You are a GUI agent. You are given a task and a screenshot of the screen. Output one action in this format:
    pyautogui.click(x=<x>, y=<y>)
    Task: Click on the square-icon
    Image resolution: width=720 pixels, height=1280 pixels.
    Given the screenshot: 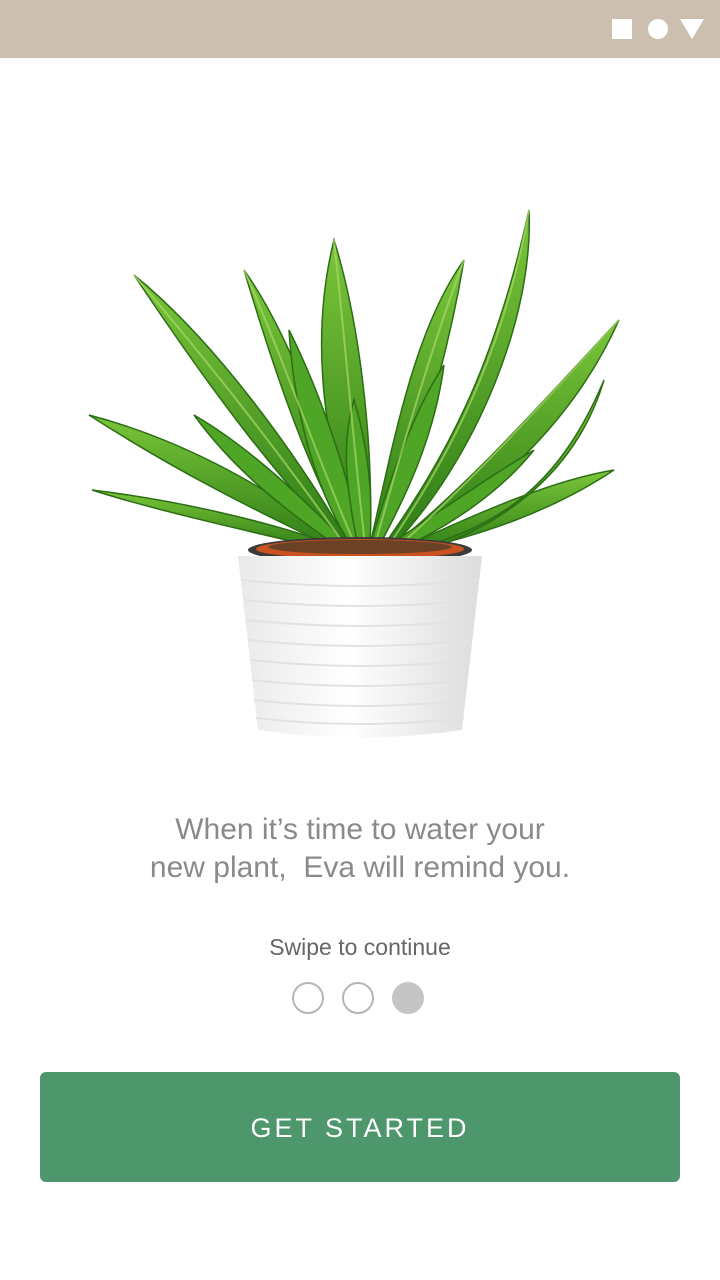 What is the action you would take?
    pyautogui.click(x=622, y=29)
    